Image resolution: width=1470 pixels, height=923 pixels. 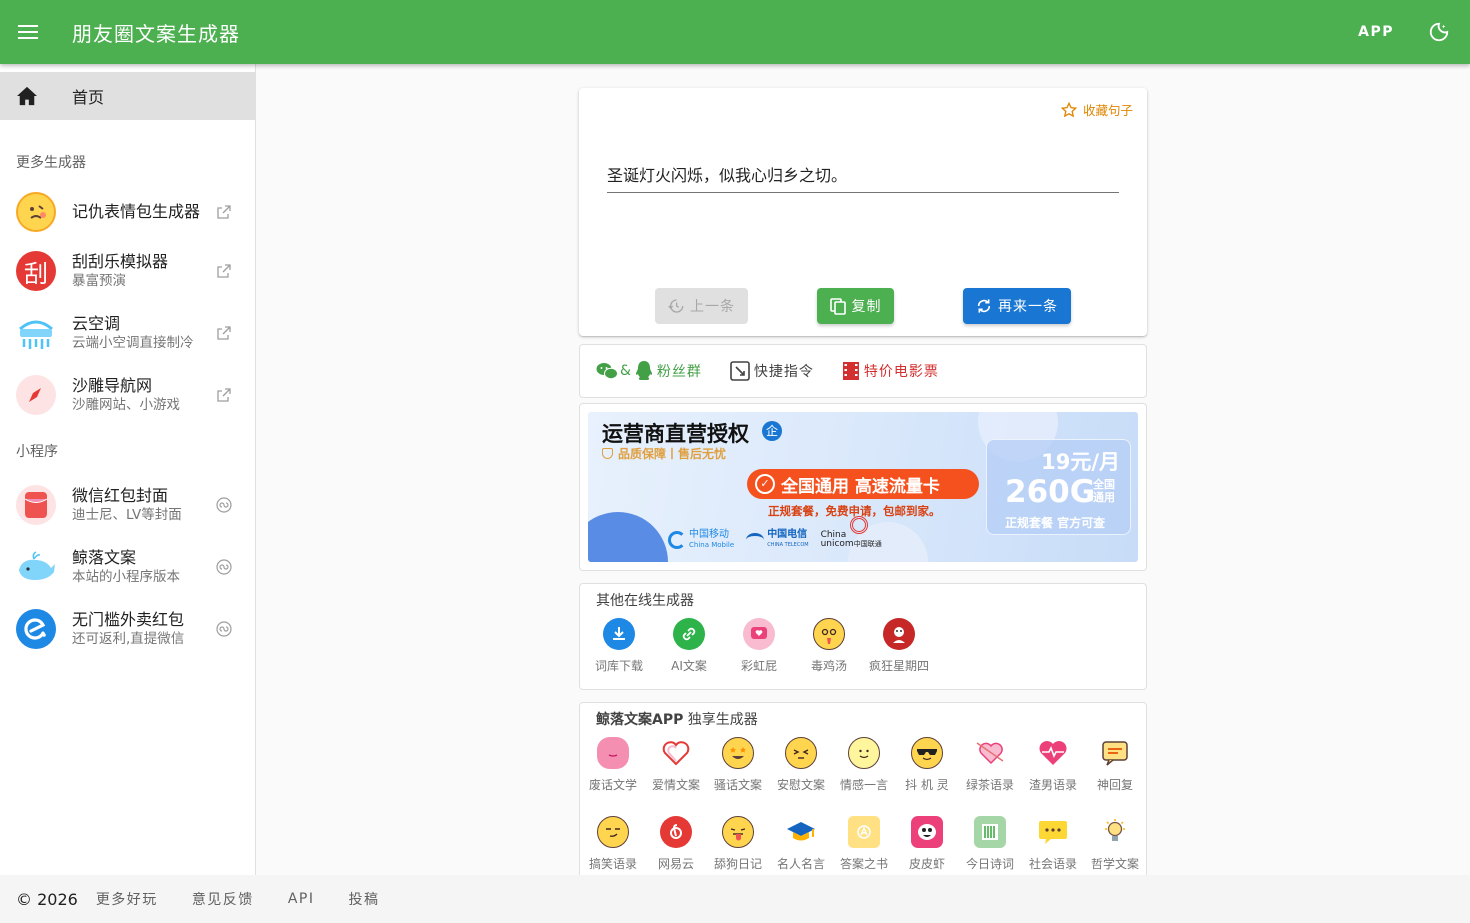 What do you see at coordinates (127, 96) in the screenshot?
I see `sidebar-item-home: 首页` at bounding box center [127, 96].